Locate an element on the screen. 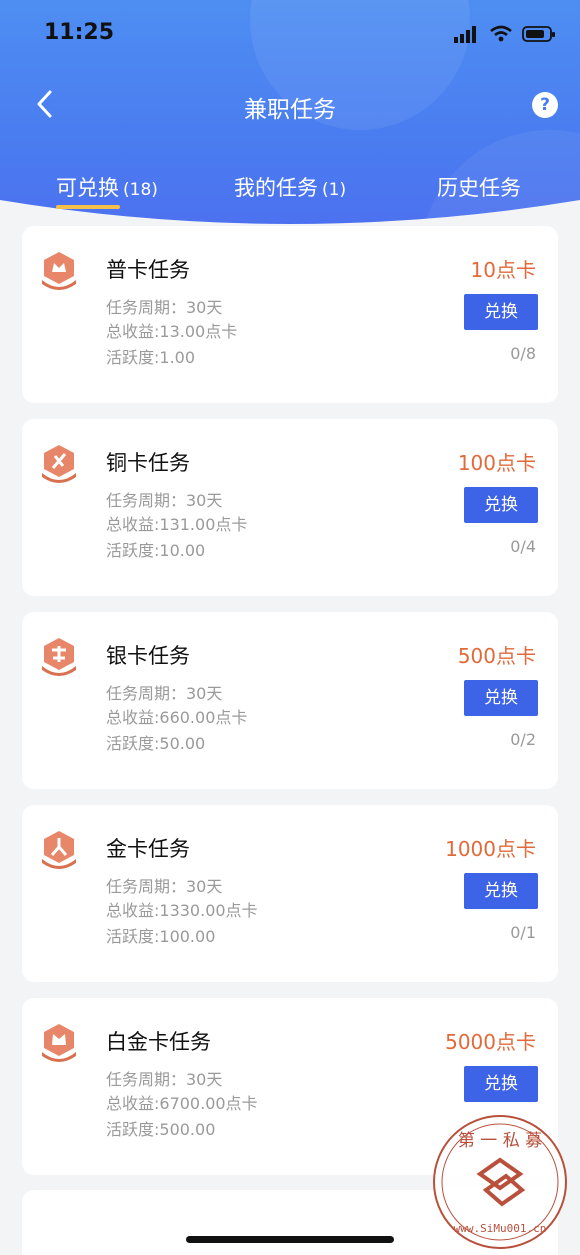  silver-card-badge-icon is located at coordinates (59, 657).